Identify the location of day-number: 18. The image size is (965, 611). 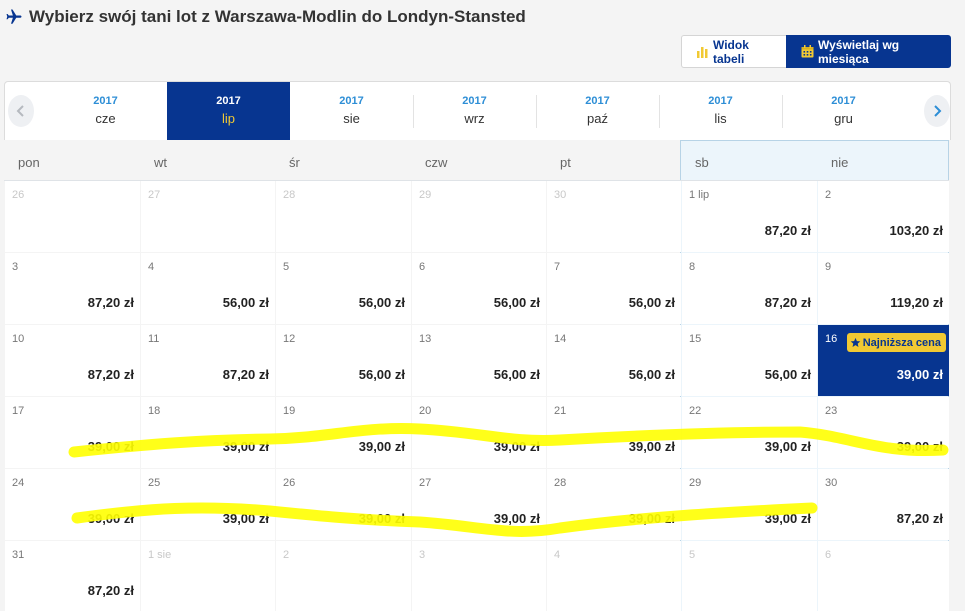
(154, 411).